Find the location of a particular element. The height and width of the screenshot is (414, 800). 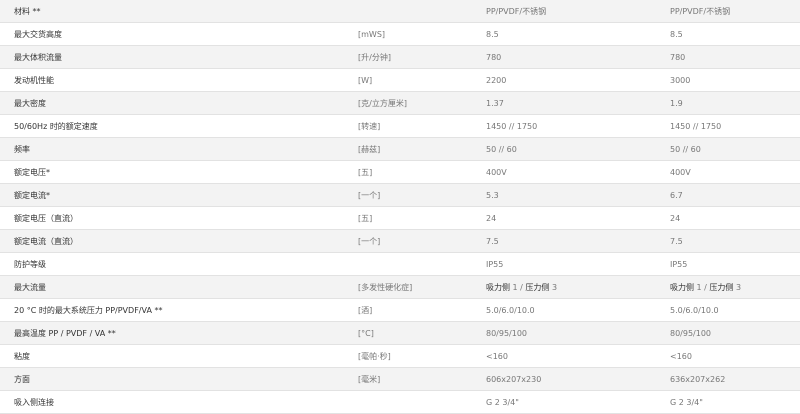

value-model-1: 5.3 is located at coordinates (564, 195).